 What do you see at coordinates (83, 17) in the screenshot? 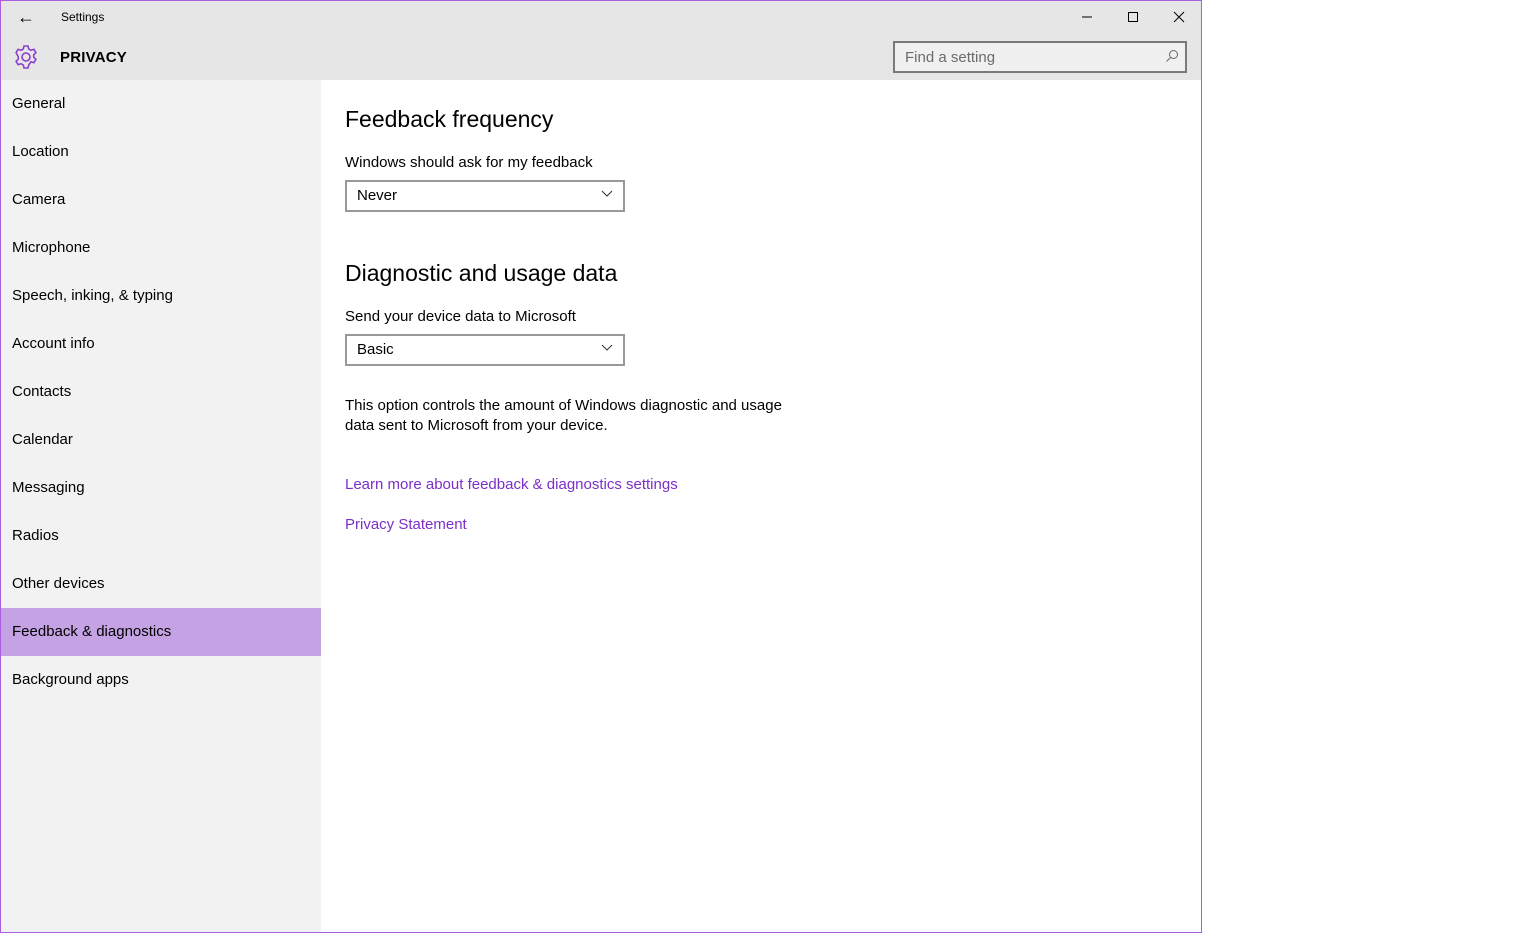
I see `window-title: Settings` at bounding box center [83, 17].